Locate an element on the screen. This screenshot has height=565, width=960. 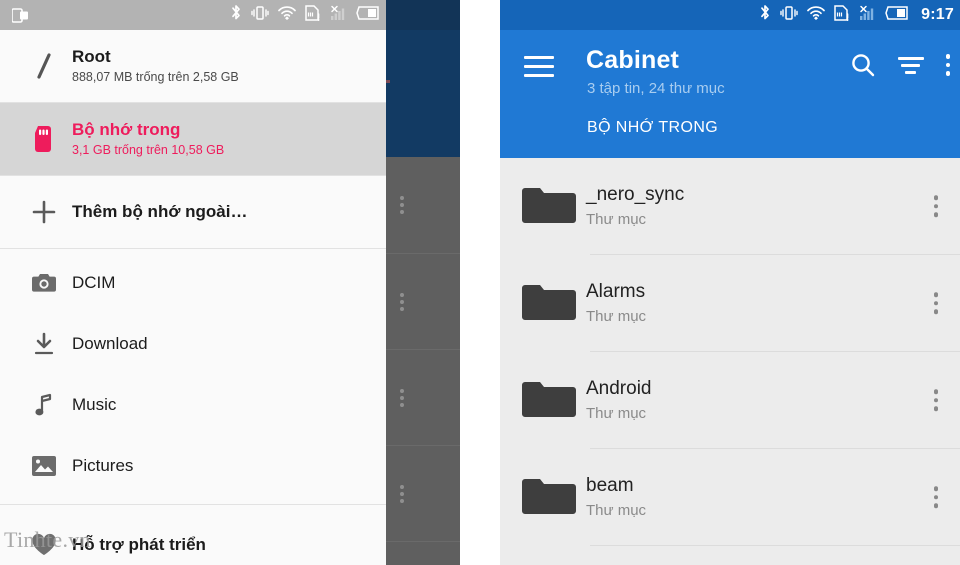
hamburger-icon is located at coordinates (539, 67).